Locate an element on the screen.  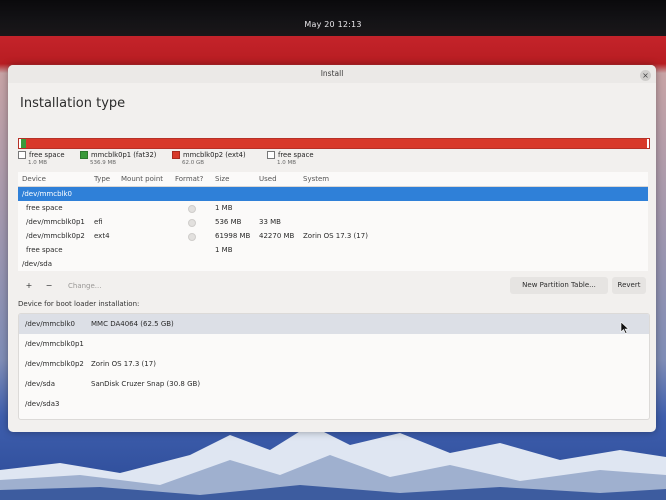
close-icon: × is located at coordinates (645, 75).